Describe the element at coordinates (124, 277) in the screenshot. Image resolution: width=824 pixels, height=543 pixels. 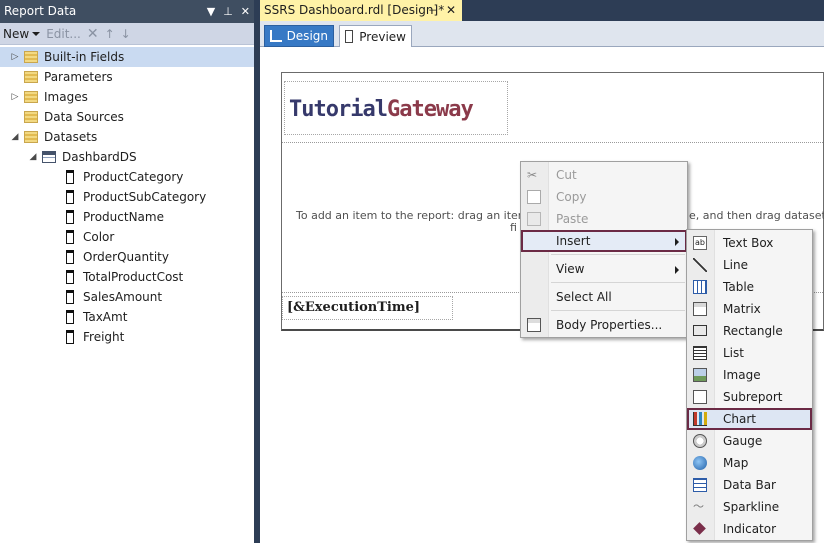
I see `field-item: TotalProductCost` at that location.